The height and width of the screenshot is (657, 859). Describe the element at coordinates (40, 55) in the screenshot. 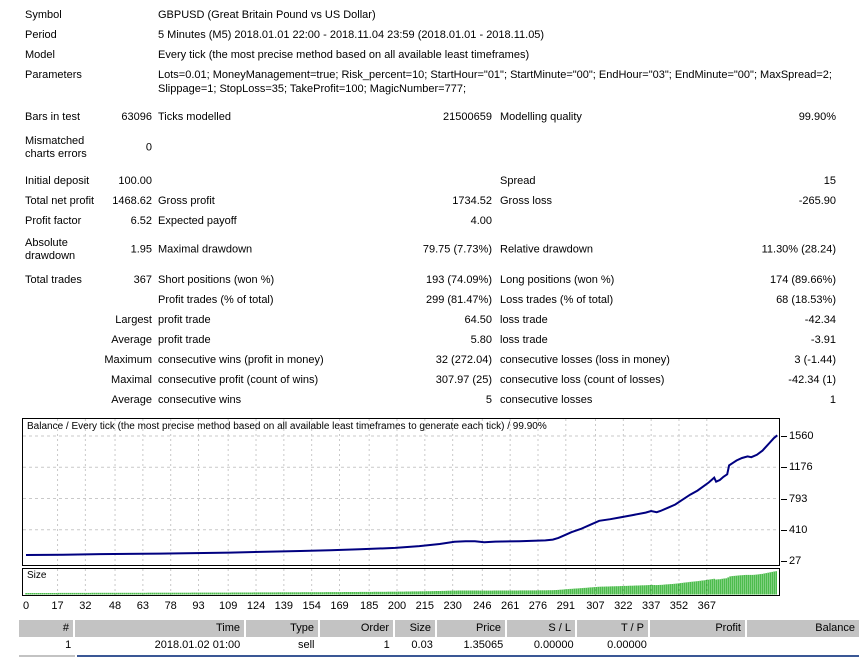

I see `model-label: Model` at that location.